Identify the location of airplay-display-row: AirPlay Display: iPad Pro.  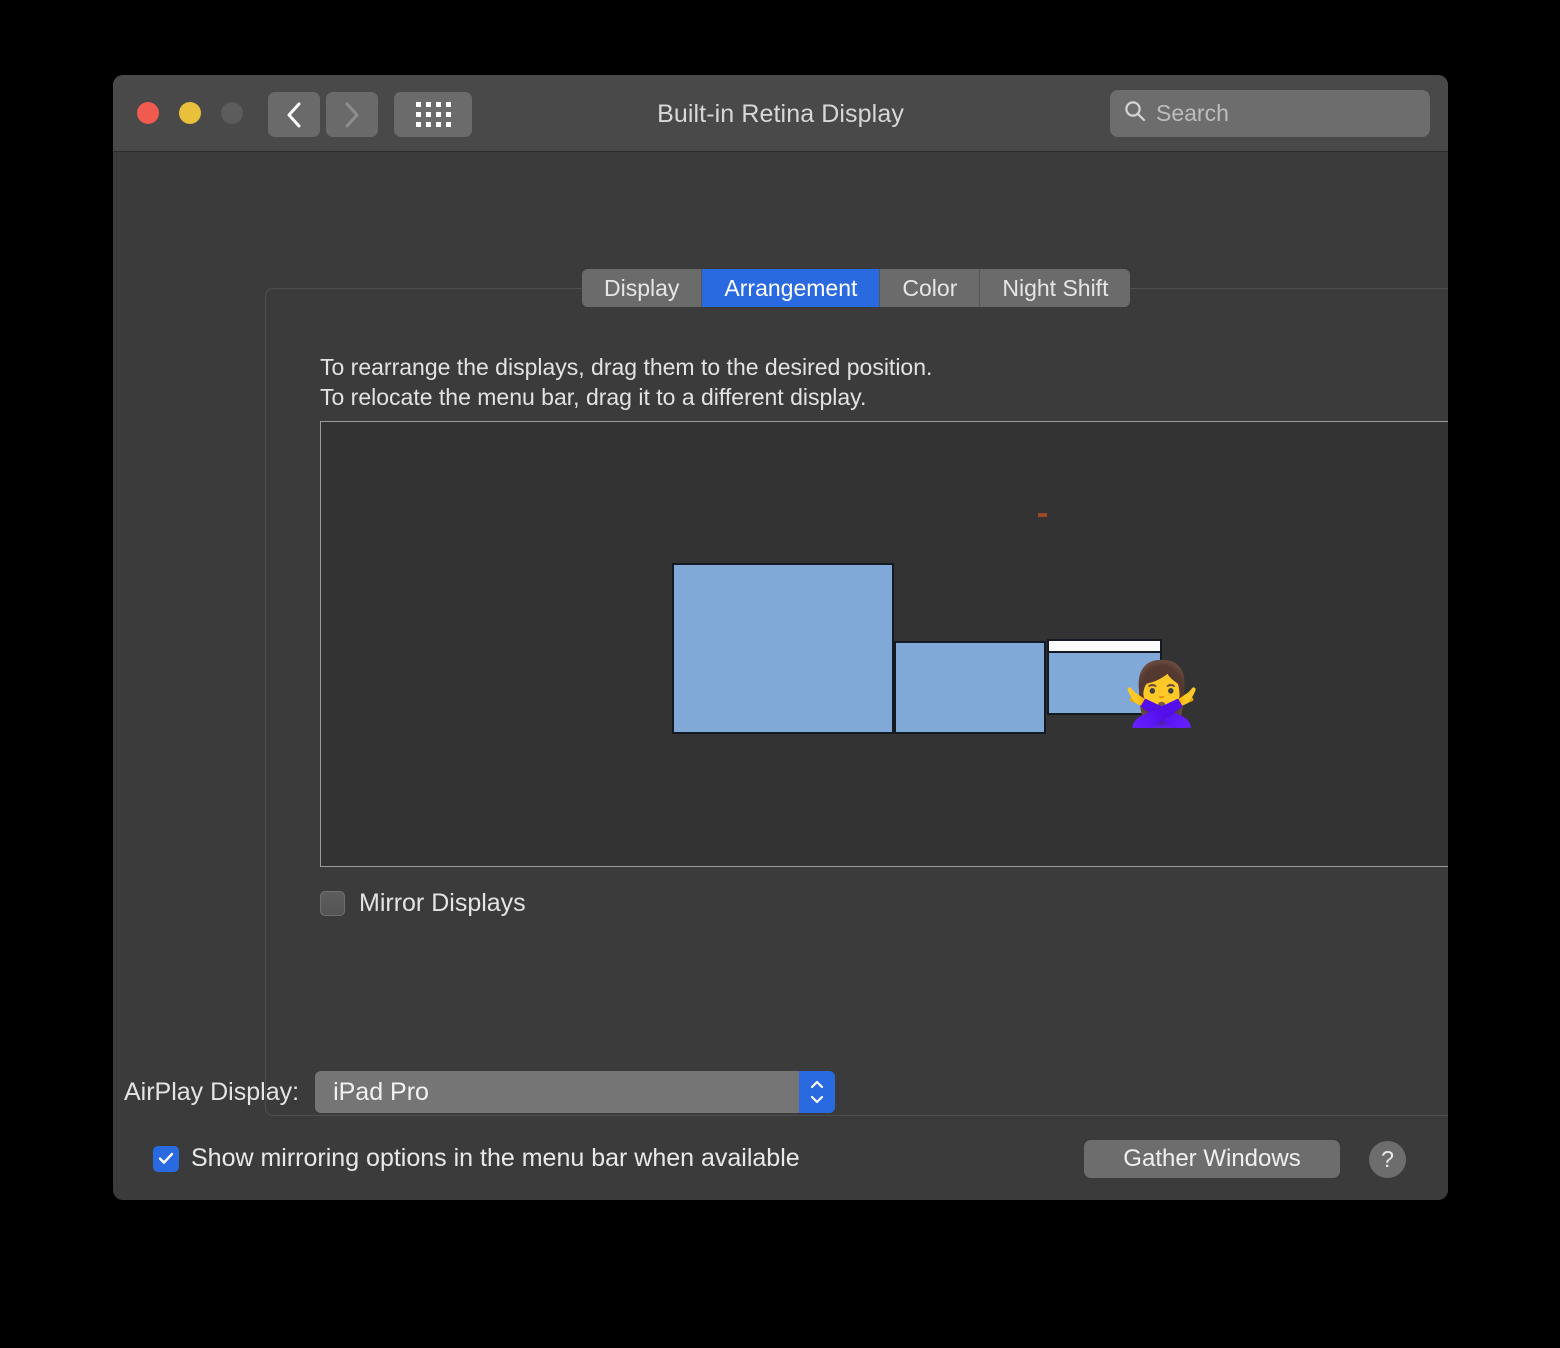
(480, 1092).